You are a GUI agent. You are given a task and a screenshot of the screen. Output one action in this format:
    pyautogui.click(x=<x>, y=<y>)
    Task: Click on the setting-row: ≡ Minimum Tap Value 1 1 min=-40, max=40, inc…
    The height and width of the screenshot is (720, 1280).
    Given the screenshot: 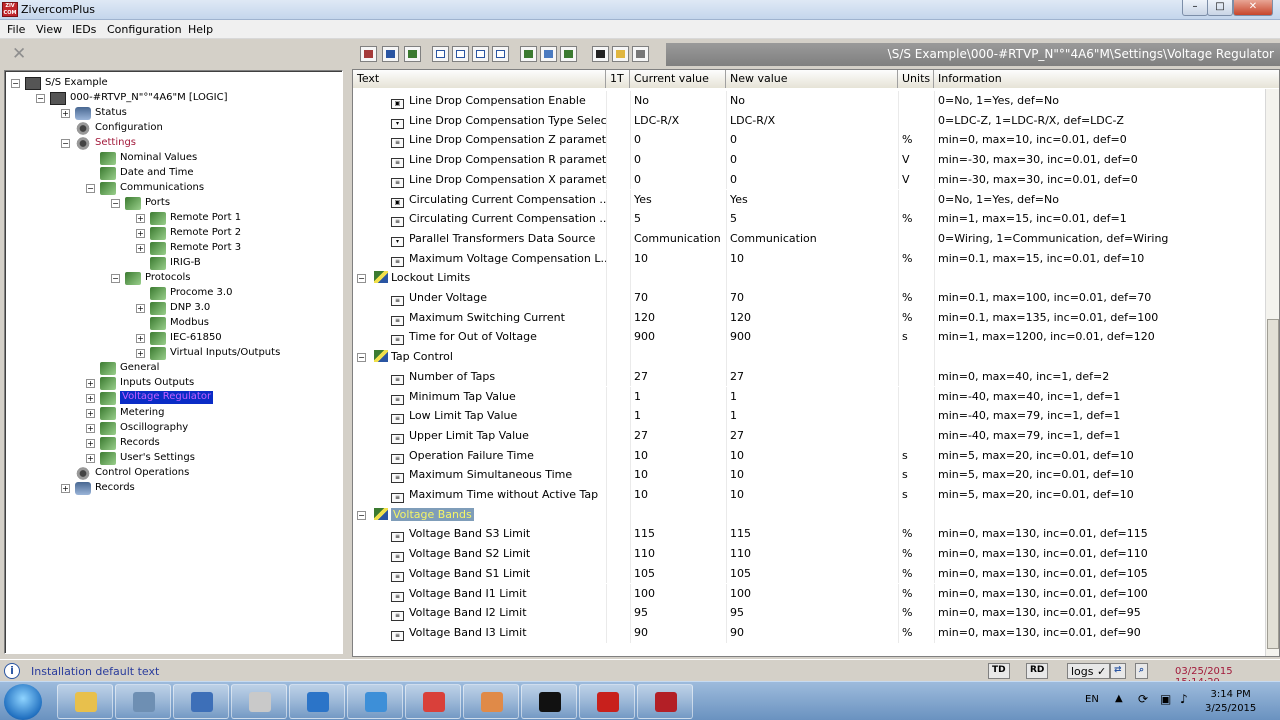 What is the action you would take?
    pyautogui.click(x=810, y=396)
    